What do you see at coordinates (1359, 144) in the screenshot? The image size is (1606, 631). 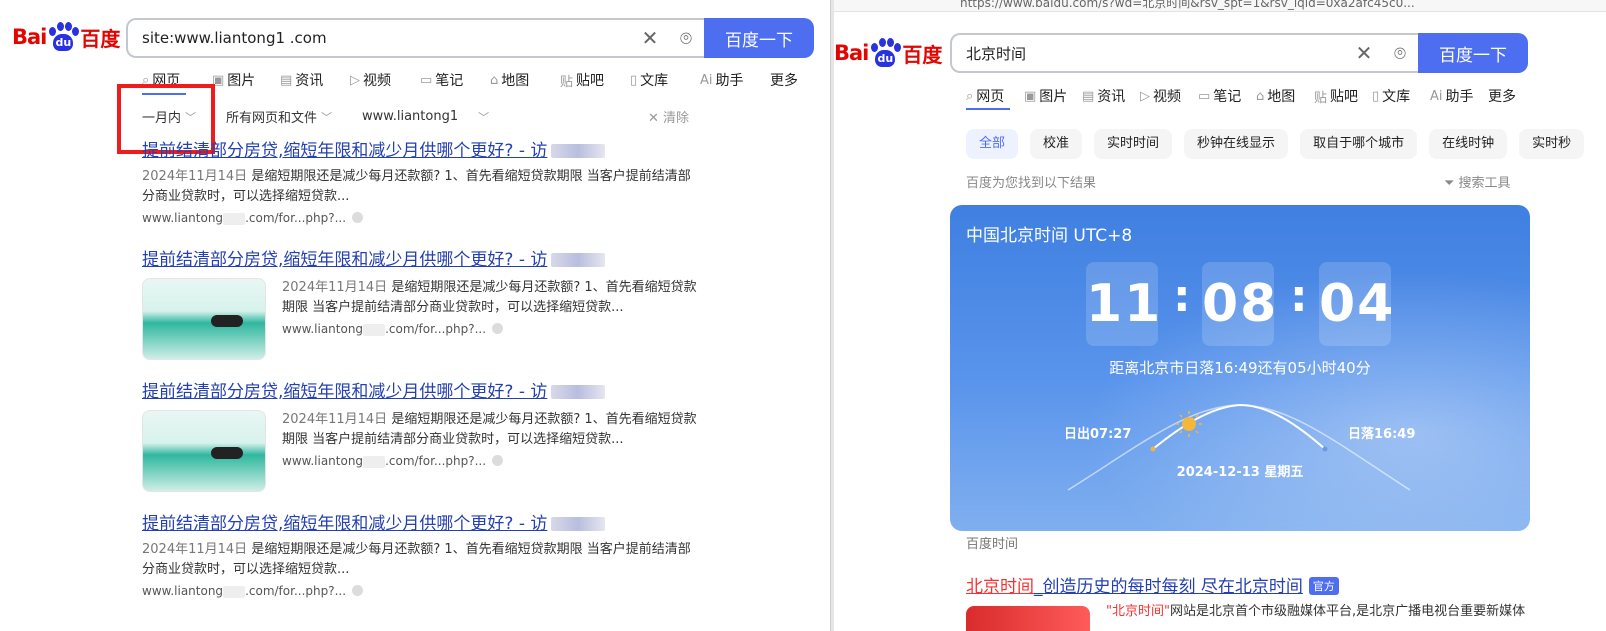 I see `pill-city-source: 取自于哪个城市` at bounding box center [1359, 144].